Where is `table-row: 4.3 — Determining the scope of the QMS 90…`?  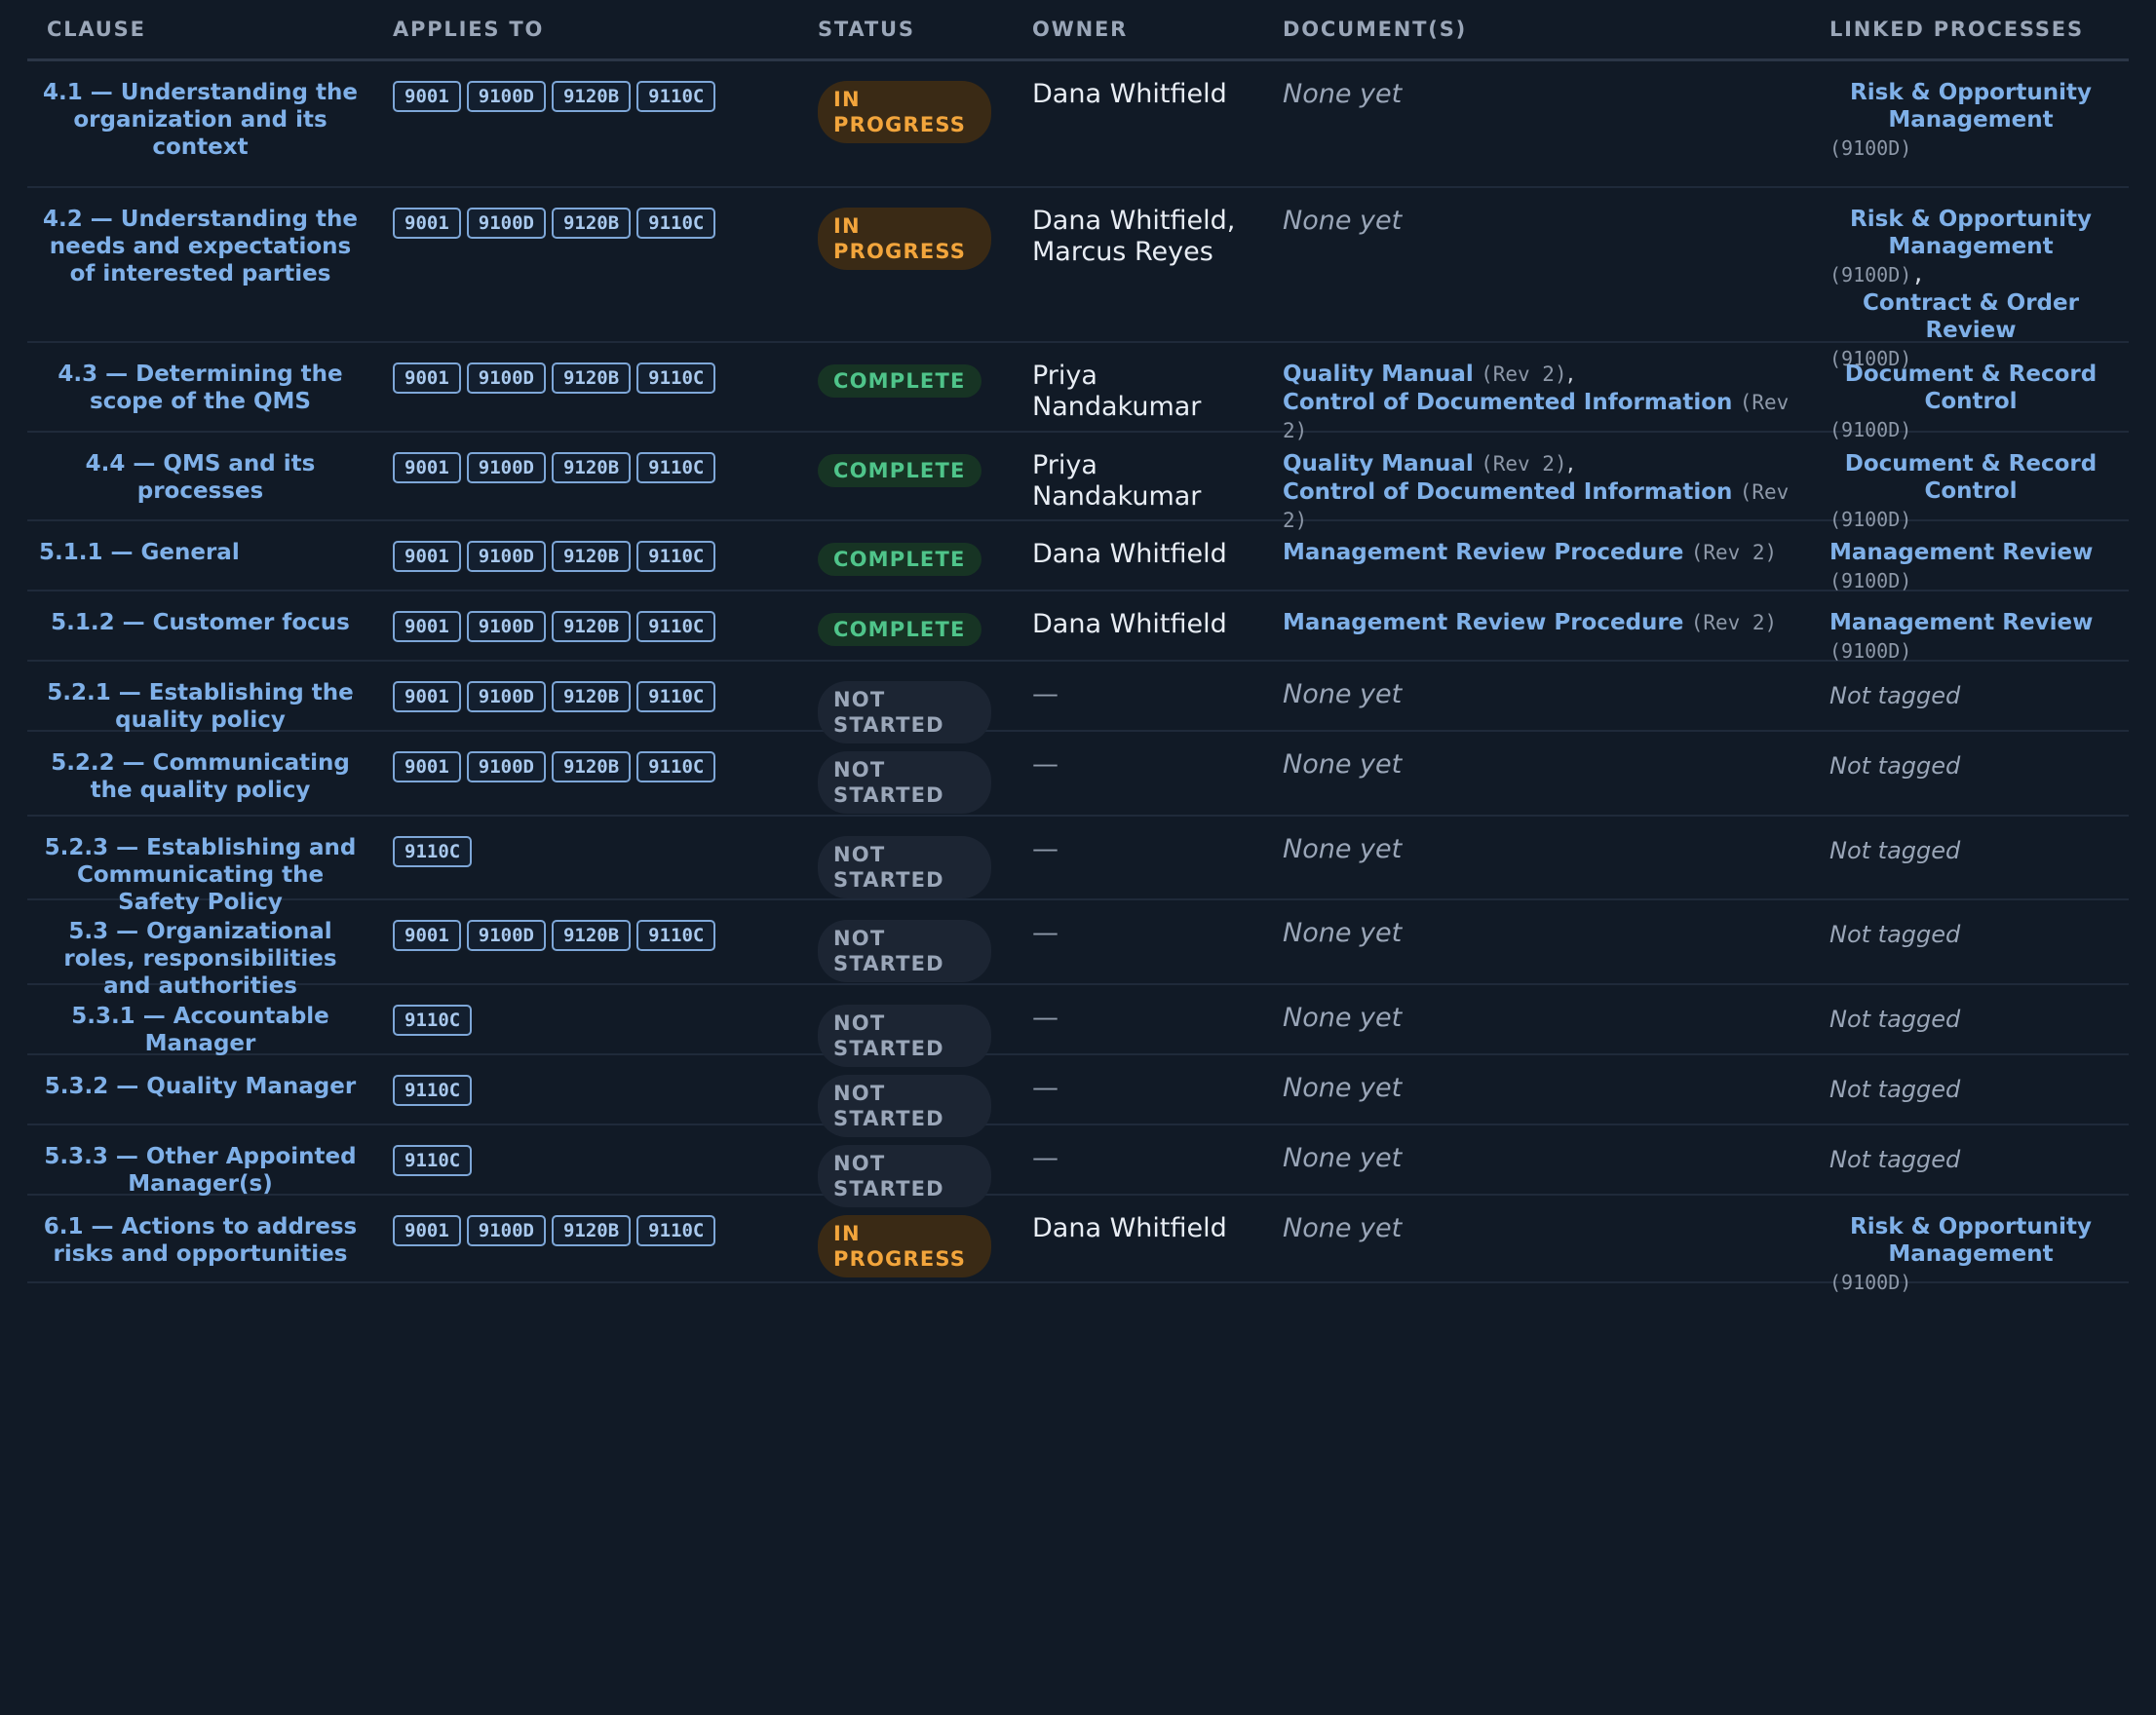 table-row: 4.3 — Determining the scope of the QMS 90… is located at coordinates (1078, 392).